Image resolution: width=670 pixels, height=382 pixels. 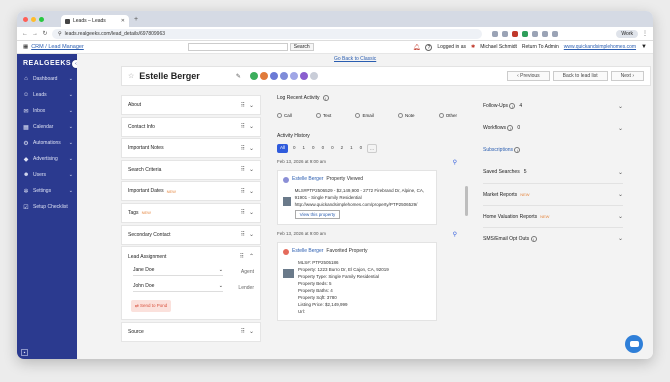 What do you see at coordinates (540, 47) in the screenshot?
I see `return-to-admin-link: Return To Admin` at bounding box center [540, 47].